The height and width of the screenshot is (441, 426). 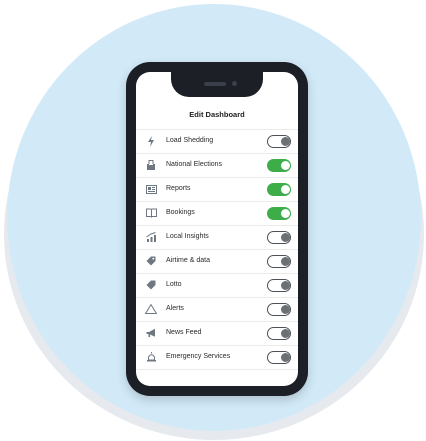 I want to click on camera-dot, so click(x=234, y=83).